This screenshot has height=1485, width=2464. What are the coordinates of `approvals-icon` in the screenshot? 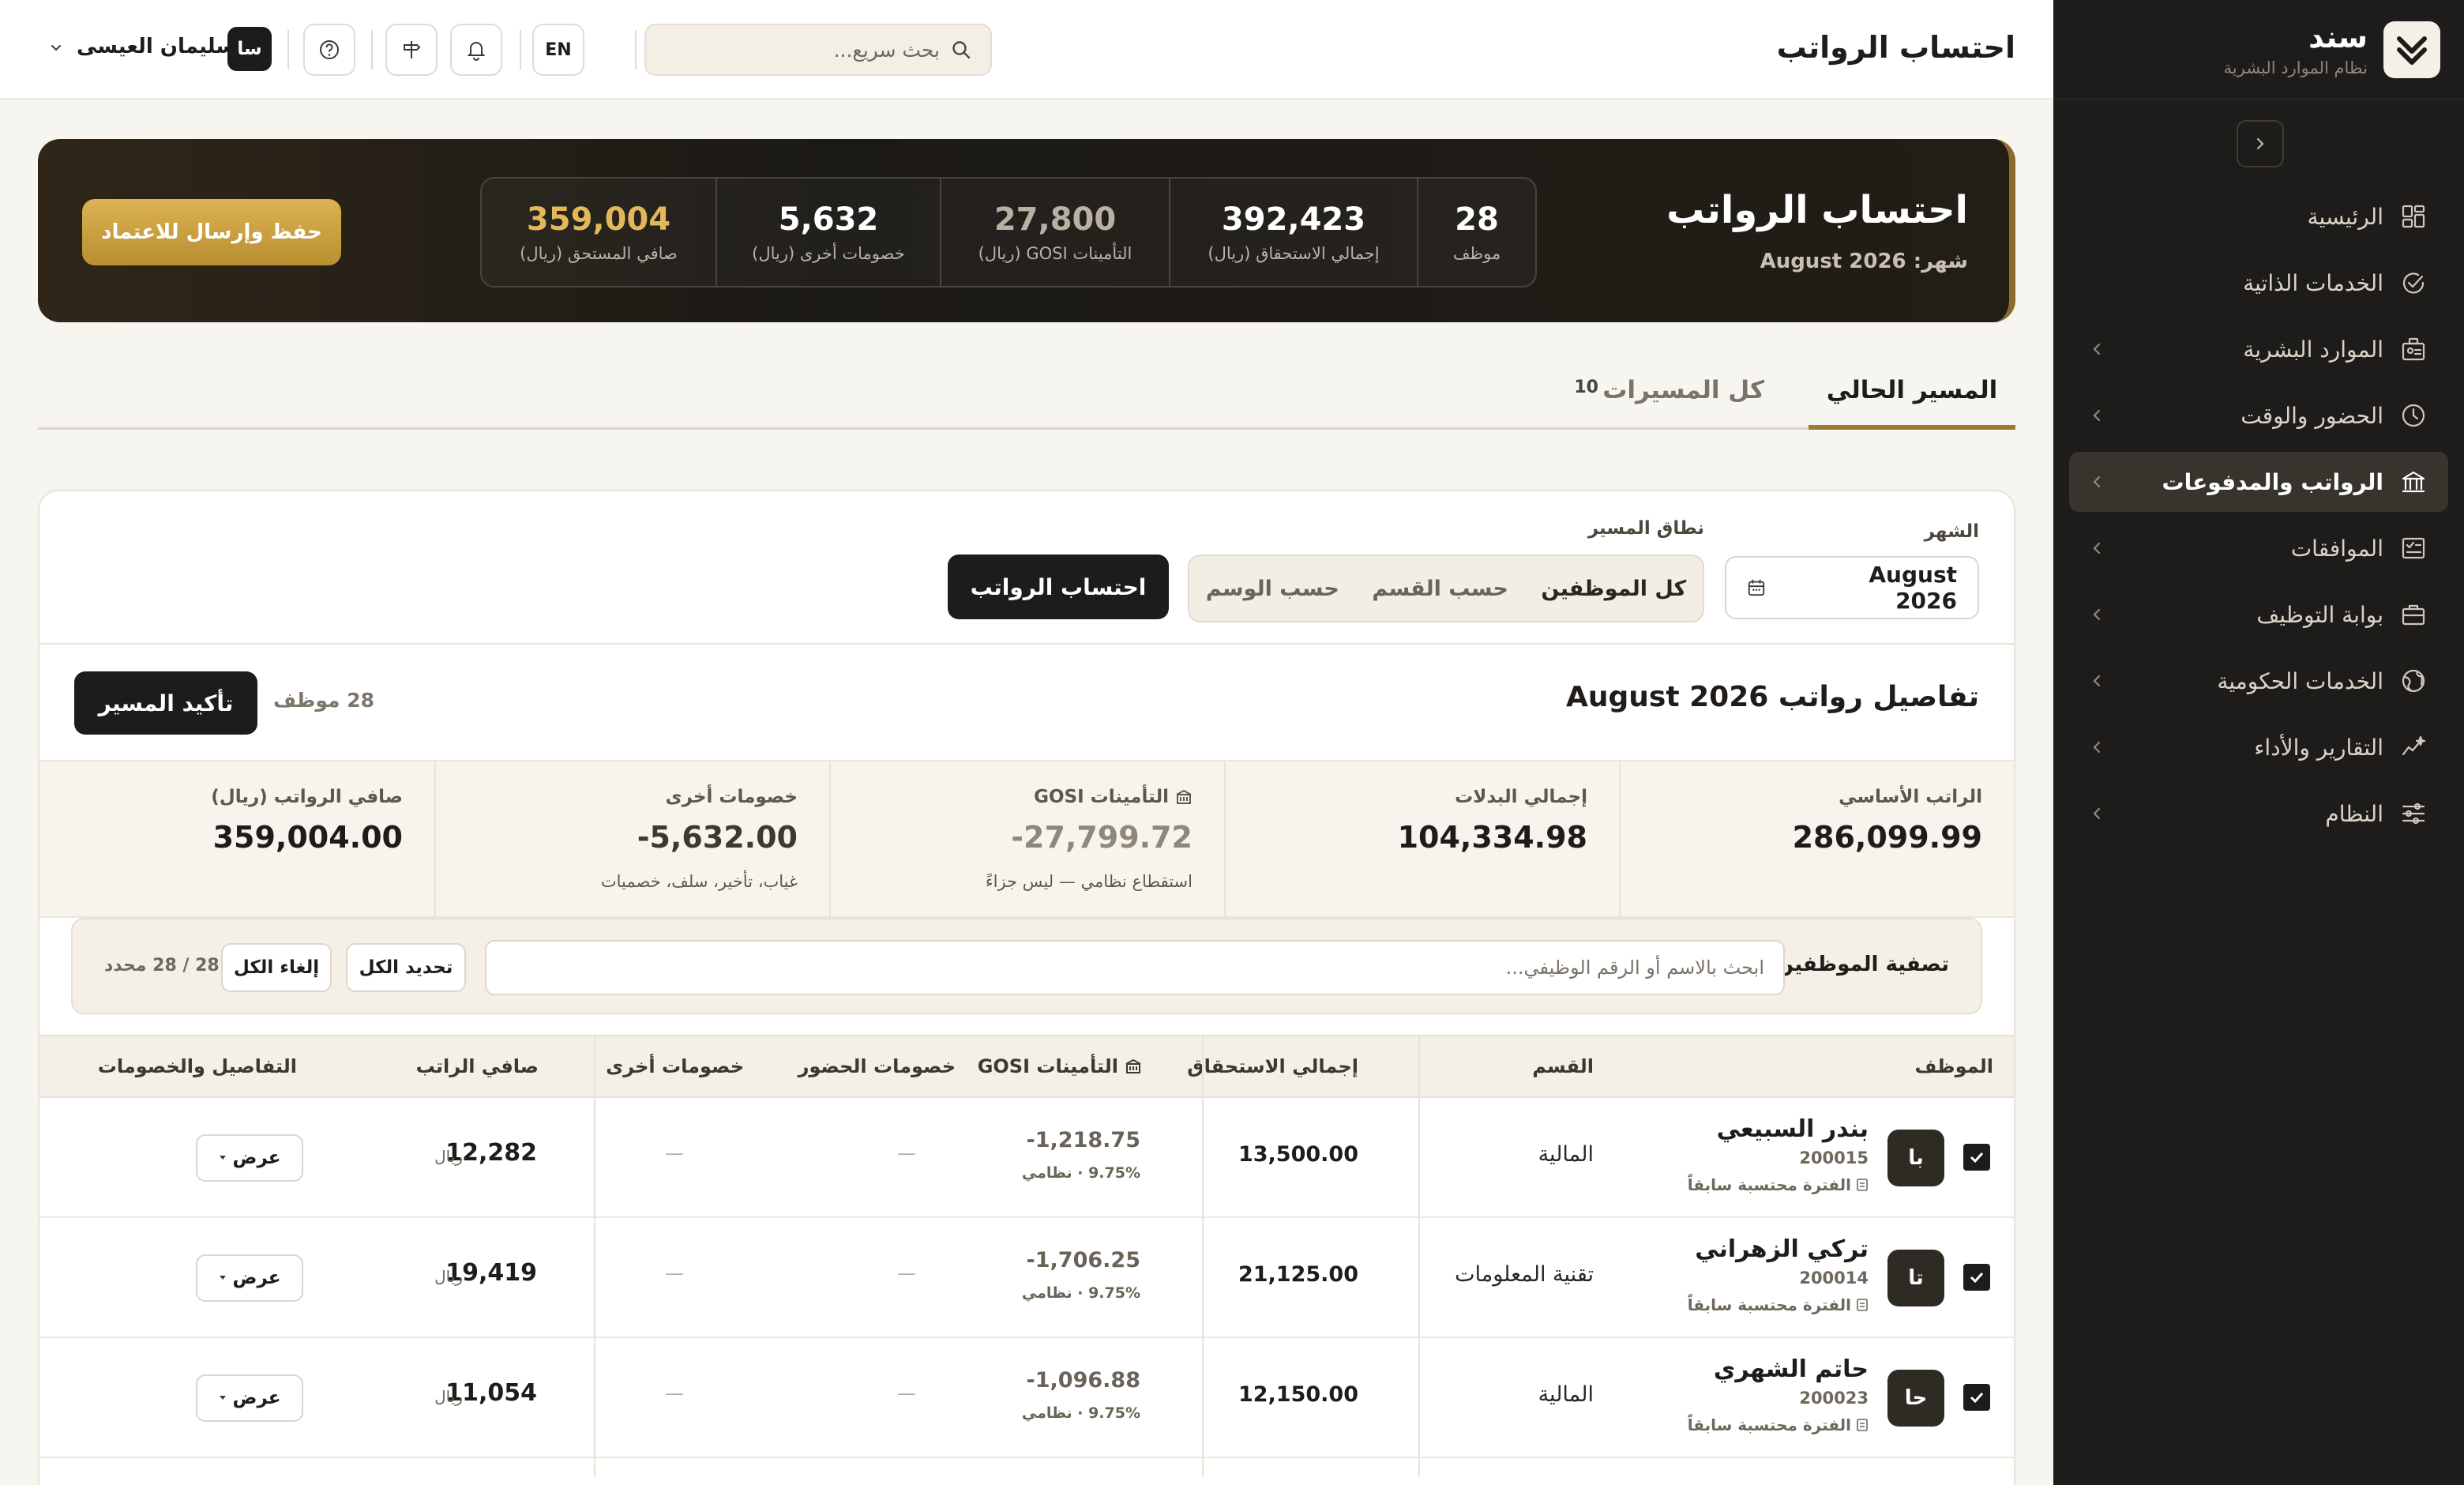 It's located at (2413, 548).